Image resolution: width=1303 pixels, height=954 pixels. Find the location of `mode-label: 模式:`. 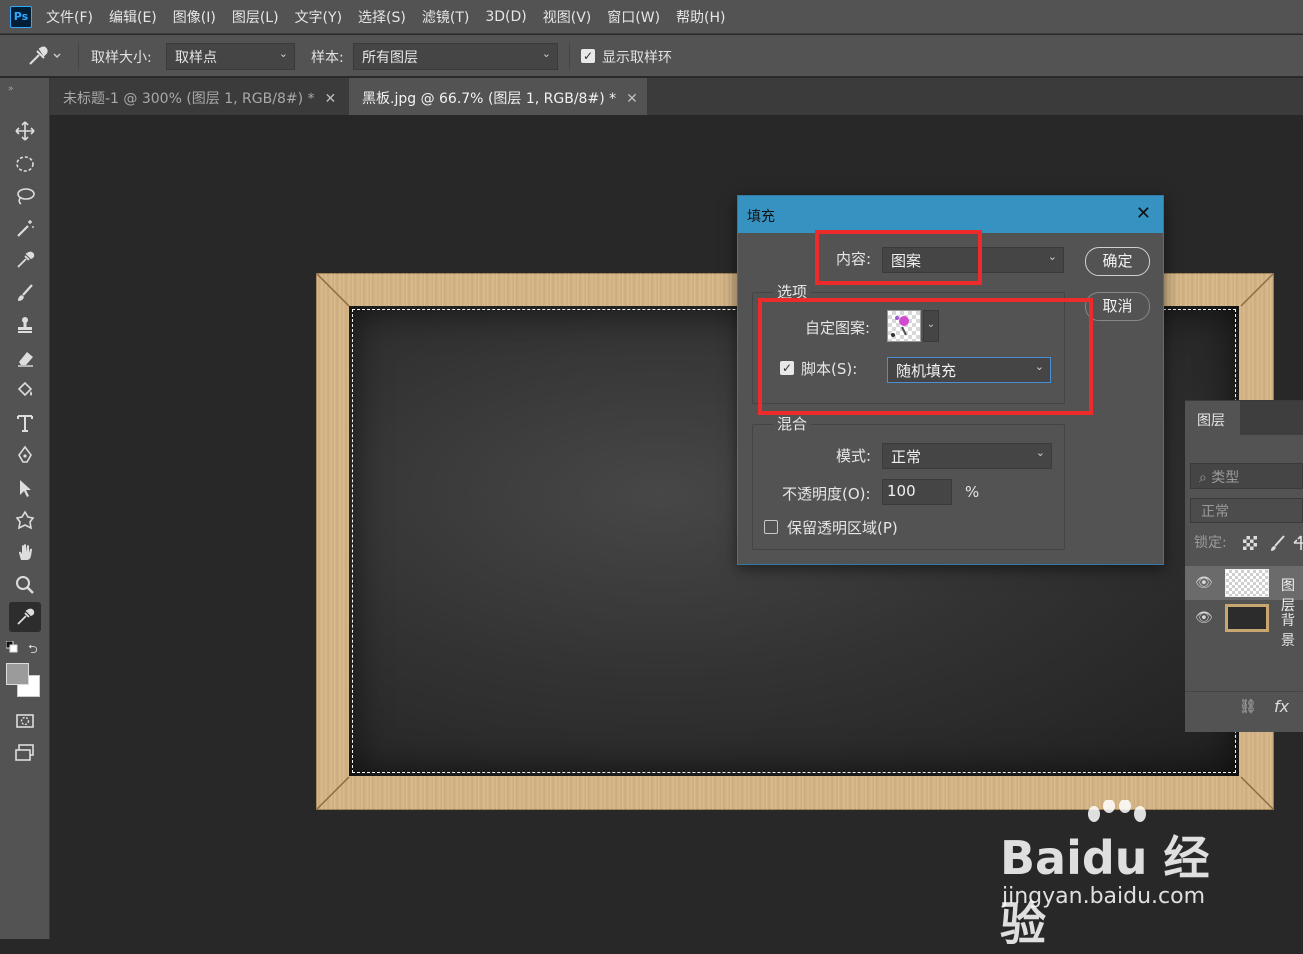

mode-label: 模式: is located at coordinates (854, 456).